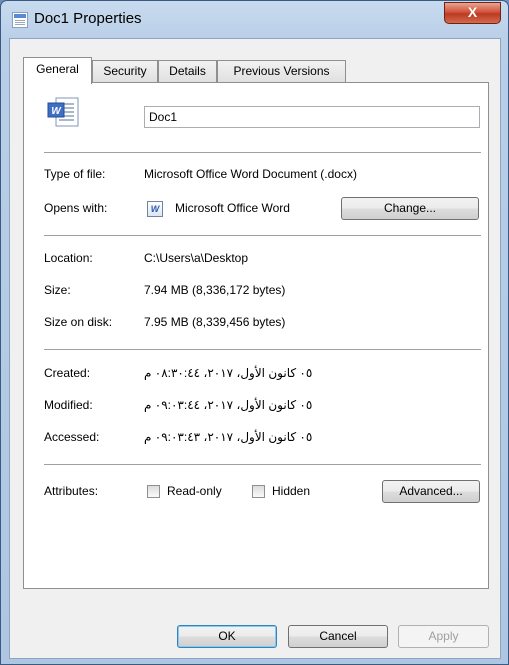 Image resolution: width=509 pixels, height=665 pixels. Describe the element at coordinates (155, 209) in the screenshot. I see `word-app-icon: W` at that location.